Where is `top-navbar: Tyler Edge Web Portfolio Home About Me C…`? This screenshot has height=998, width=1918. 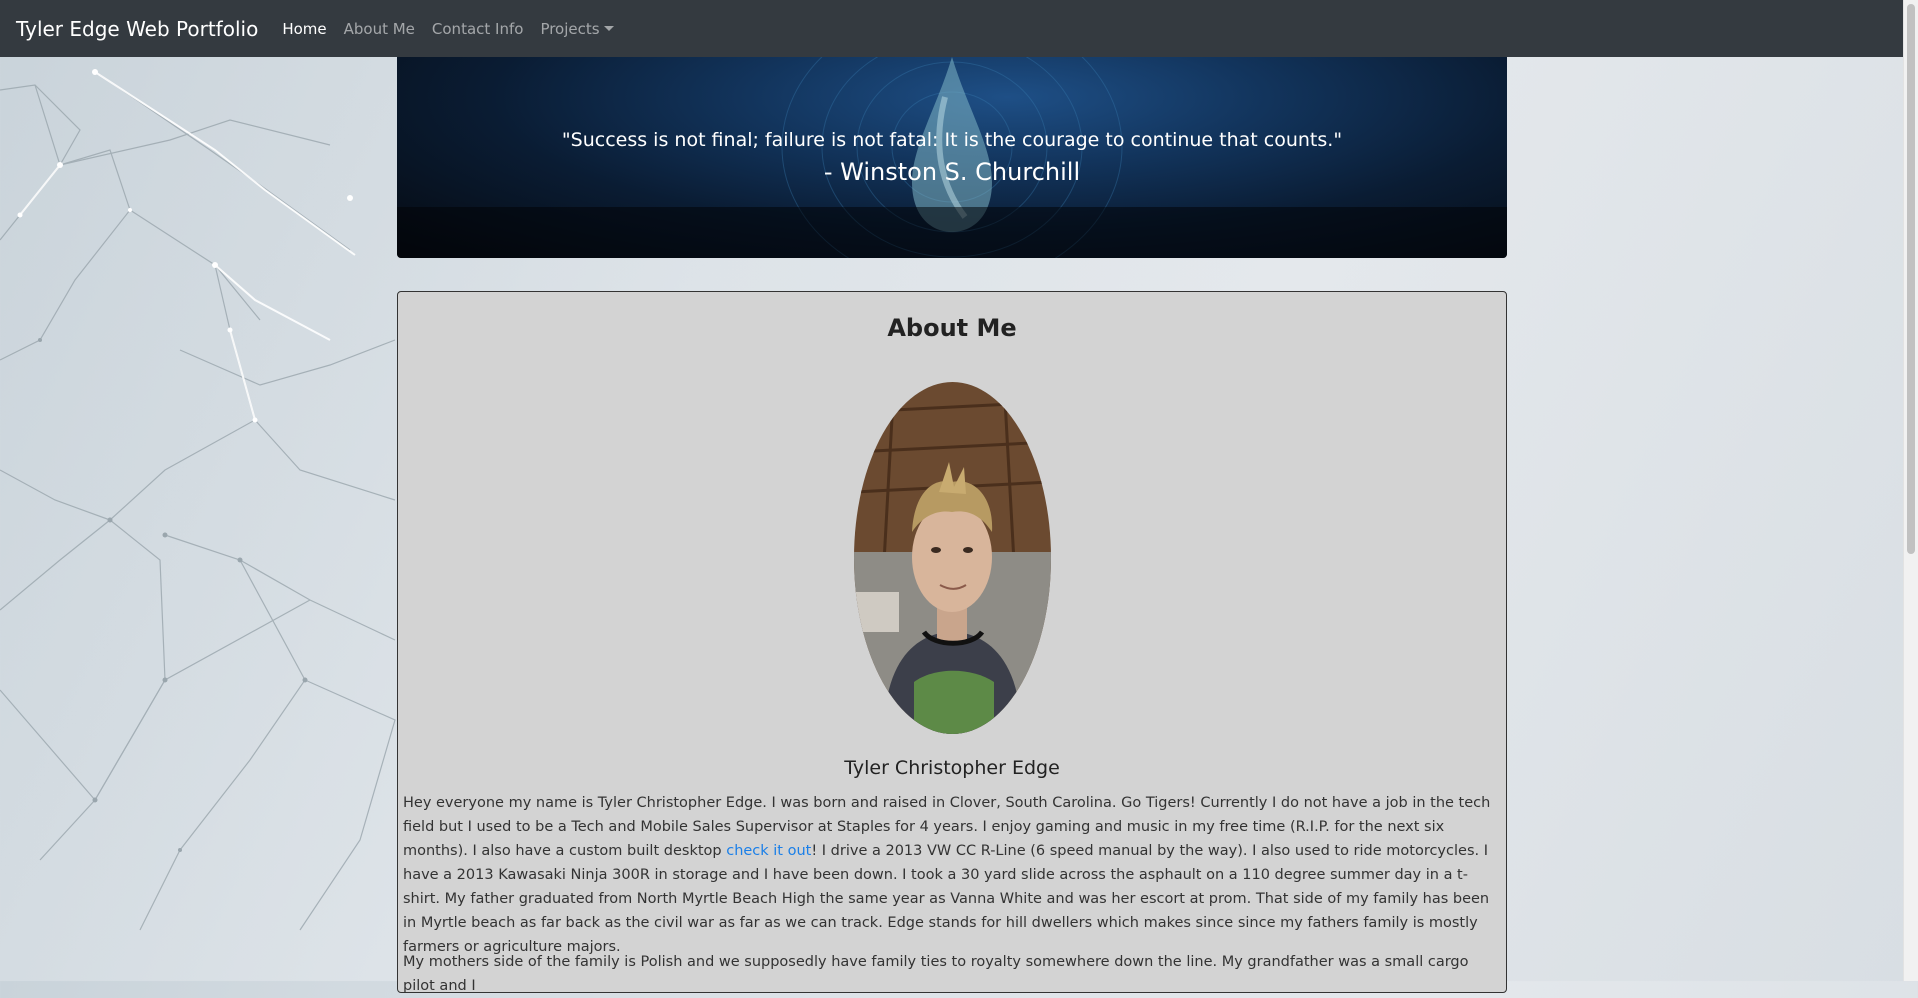 top-navbar: Tyler Edge Web Portfolio Home About Me C… is located at coordinates (952, 28).